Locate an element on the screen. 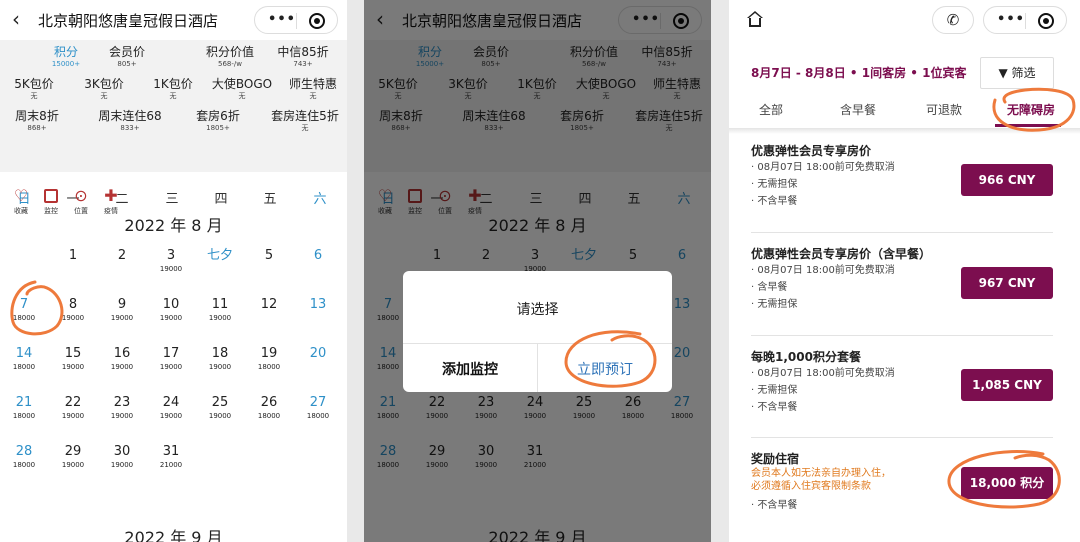  calendar-day: 19 18000 is located at coordinates (269, 359).